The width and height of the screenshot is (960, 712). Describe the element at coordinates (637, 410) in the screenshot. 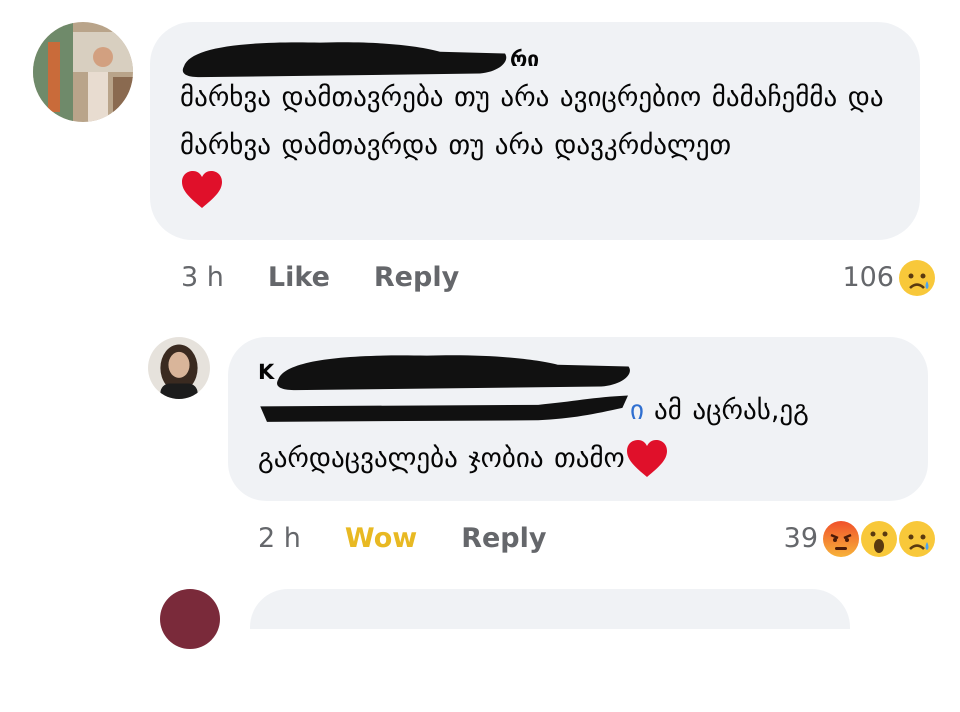

I see `mention-link: ი` at that location.